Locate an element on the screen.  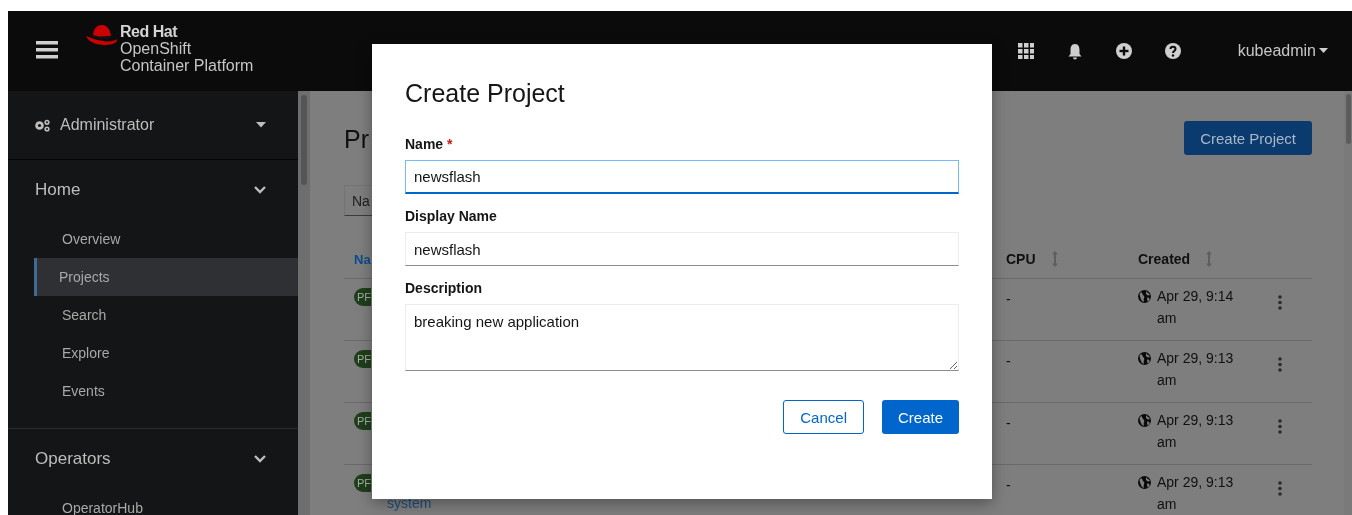
nav-item: Events is located at coordinates (166, 391).